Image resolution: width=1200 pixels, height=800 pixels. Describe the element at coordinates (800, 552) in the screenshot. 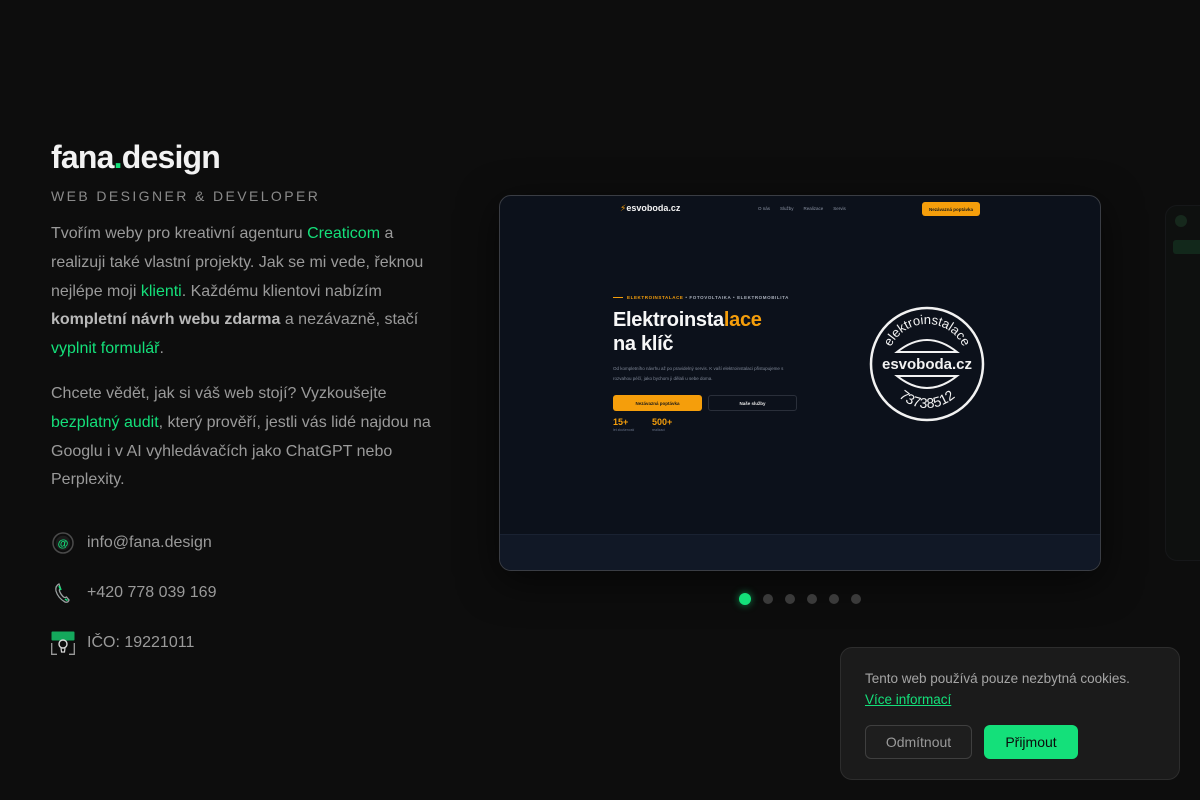

I see `mock-next-section` at that location.